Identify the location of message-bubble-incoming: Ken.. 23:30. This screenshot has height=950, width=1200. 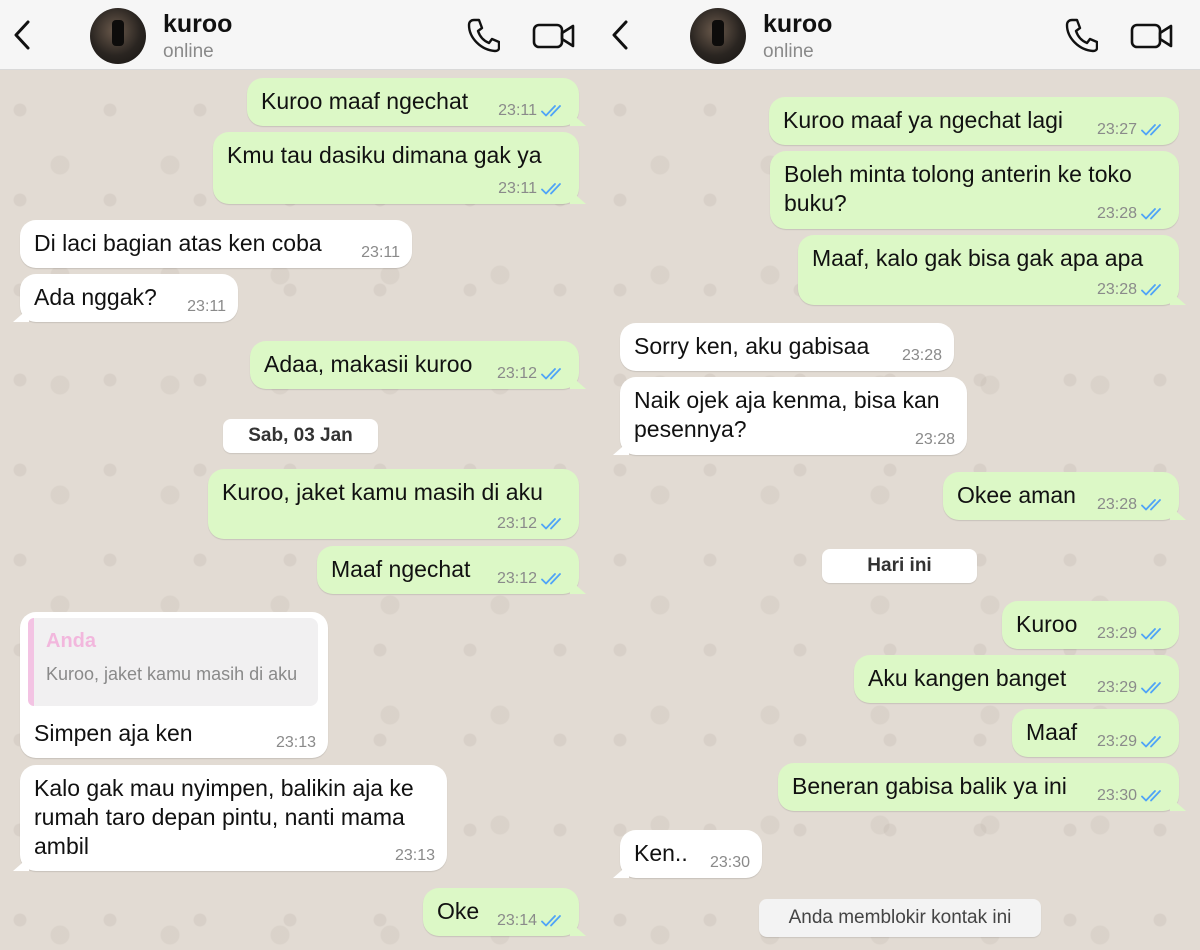
(691, 854).